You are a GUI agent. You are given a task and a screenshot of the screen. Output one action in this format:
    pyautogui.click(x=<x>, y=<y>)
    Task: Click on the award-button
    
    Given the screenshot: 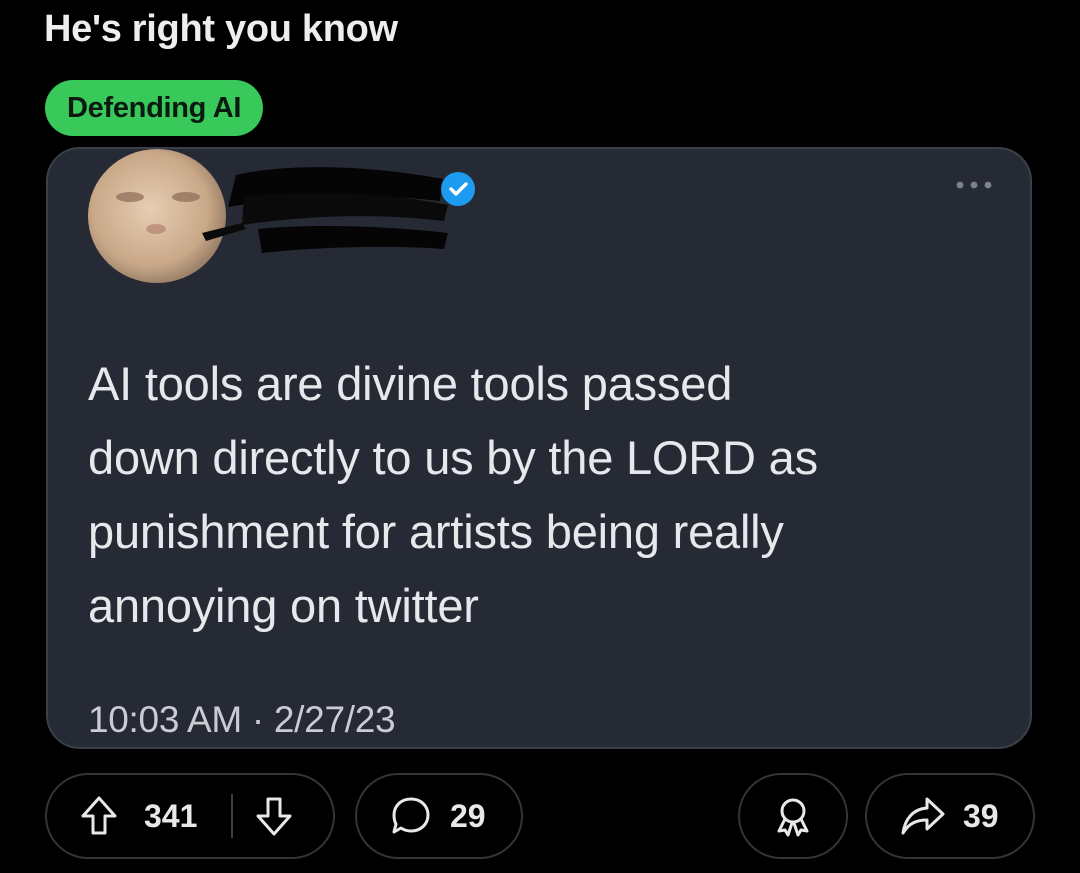 What is the action you would take?
    pyautogui.click(x=793, y=816)
    